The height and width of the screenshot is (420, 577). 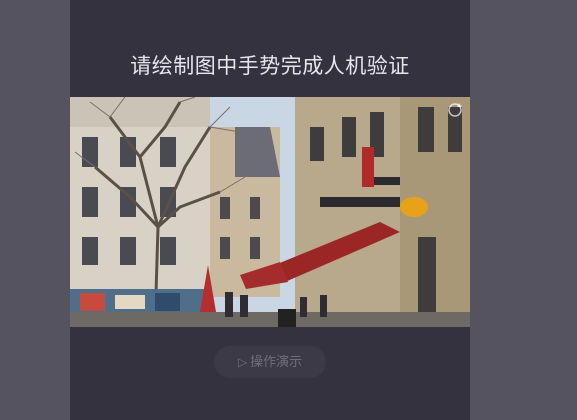 I want to click on play-icon: ▷, so click(x=242, y=362).